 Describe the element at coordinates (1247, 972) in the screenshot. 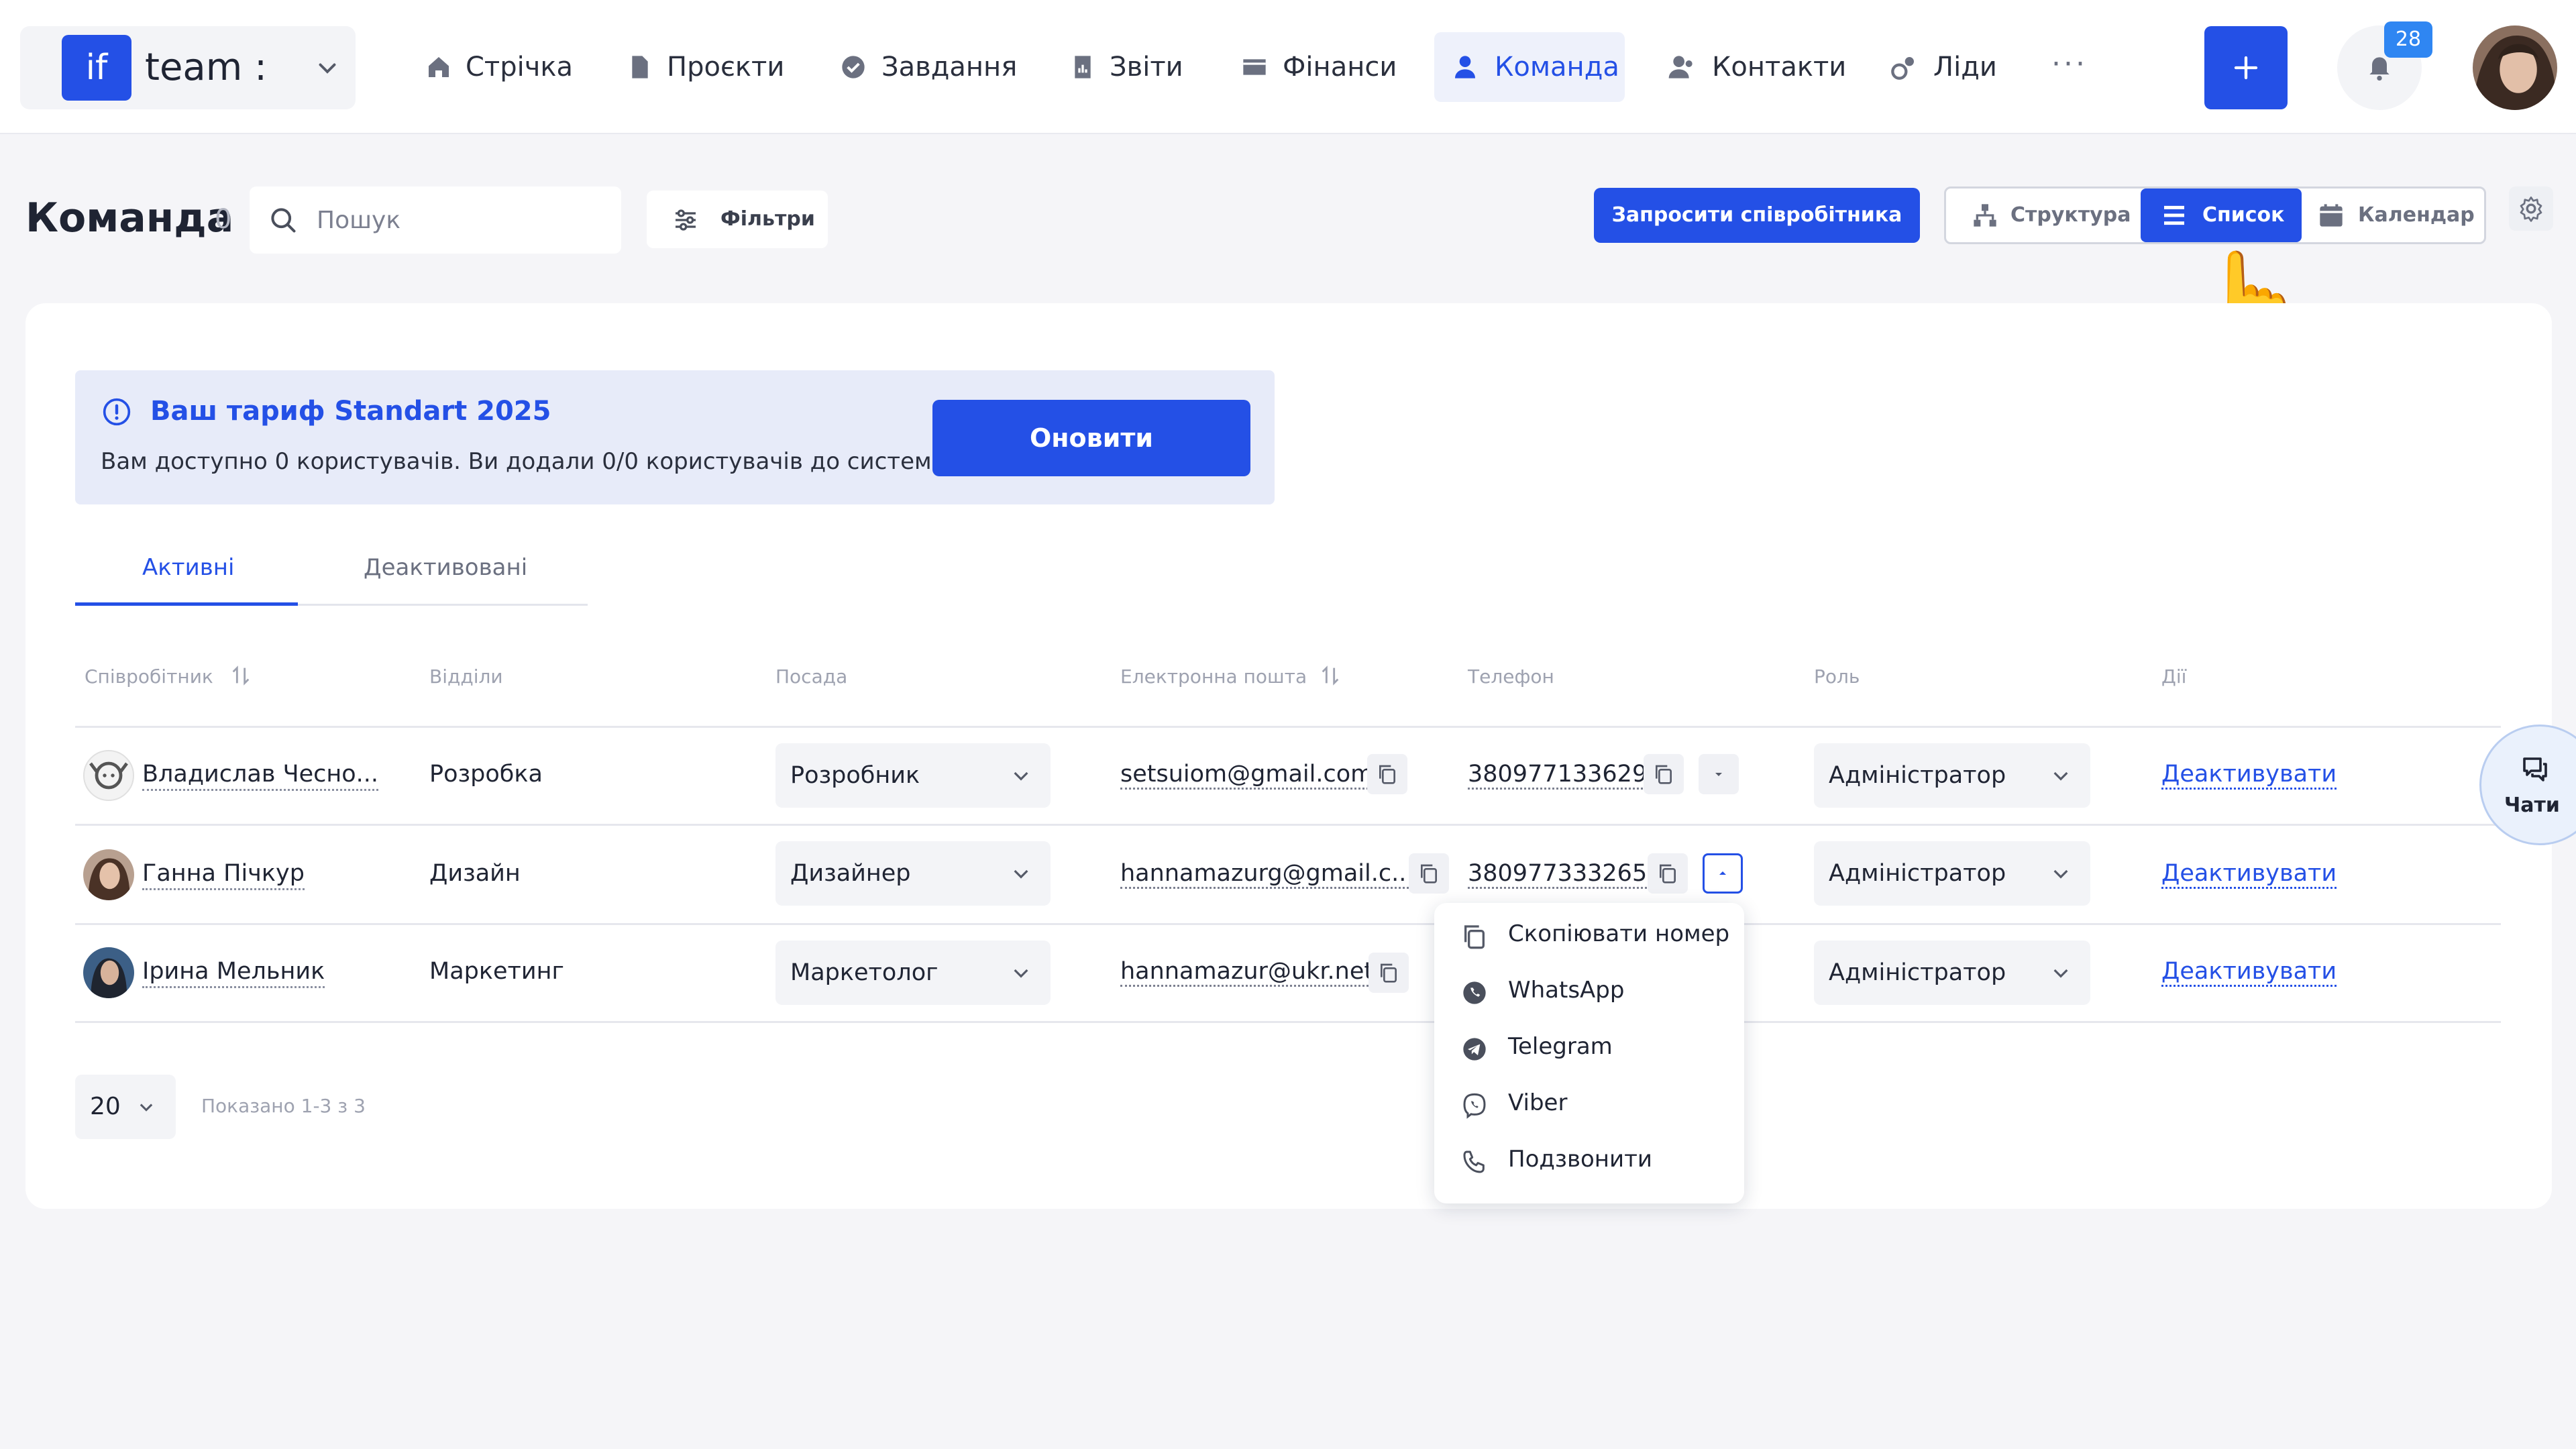

I see `email-cell: hannamazur@ukr.net` at that location.